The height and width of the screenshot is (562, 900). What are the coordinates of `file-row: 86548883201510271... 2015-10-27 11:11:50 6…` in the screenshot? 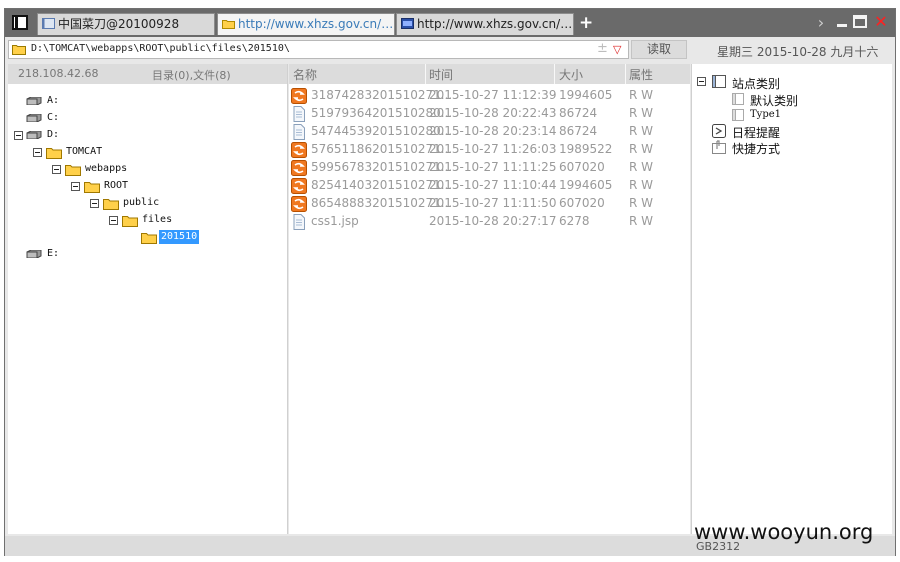 It's located at (488, 203).